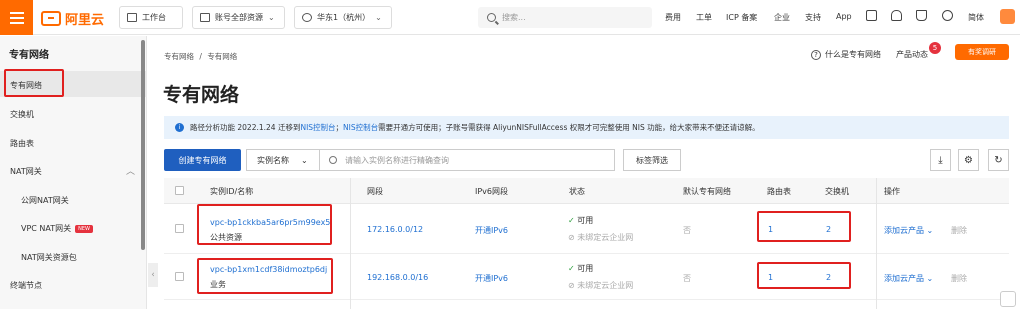  I want to click on nav-icp: ICP 备案, so click(741, 17).